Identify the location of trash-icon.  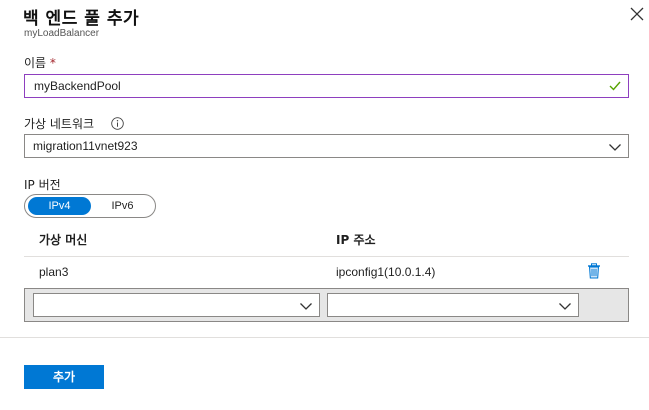
(594, 271).